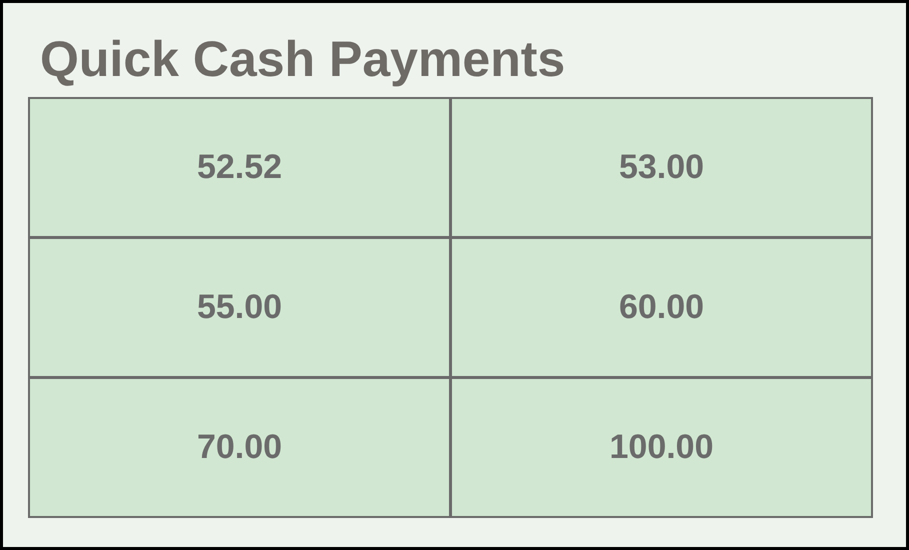  Describe the element at coordinates (303, 59) in the screenshot. I see `panel-title: Quick Cash Payments` at that location.